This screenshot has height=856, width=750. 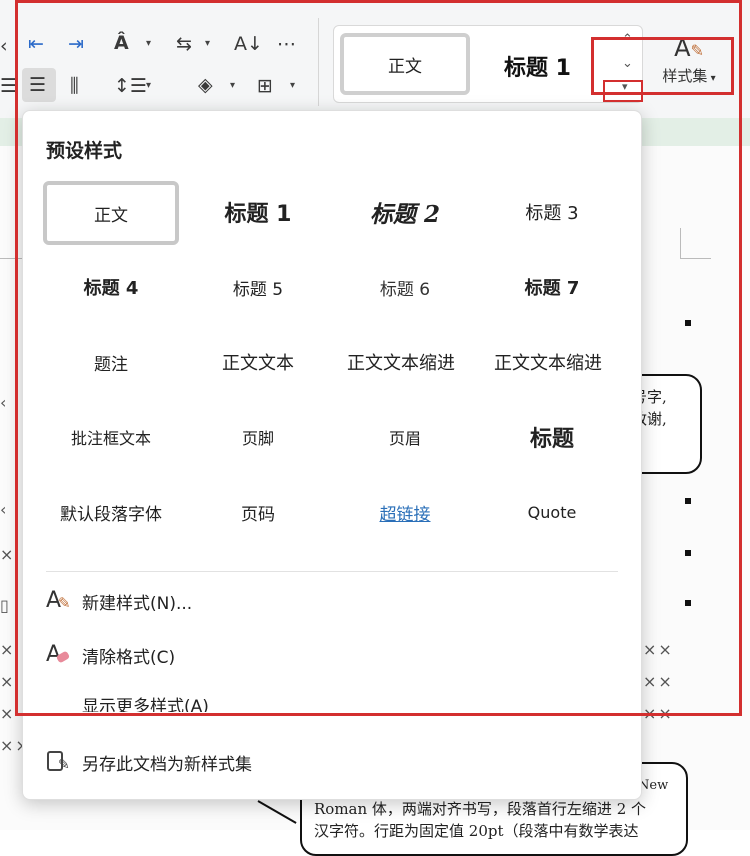 I want to click on save-style-set-label: 另存此文档为新样式集, so click(x=167, y=764).